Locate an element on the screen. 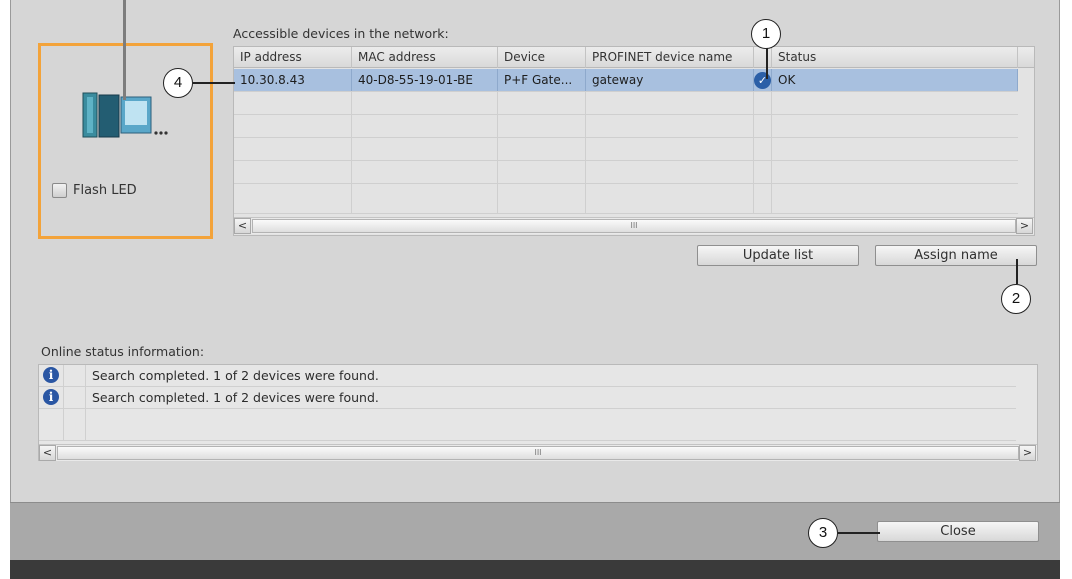  cell-status-icon: ✓ is located at coordinates (763, 80).